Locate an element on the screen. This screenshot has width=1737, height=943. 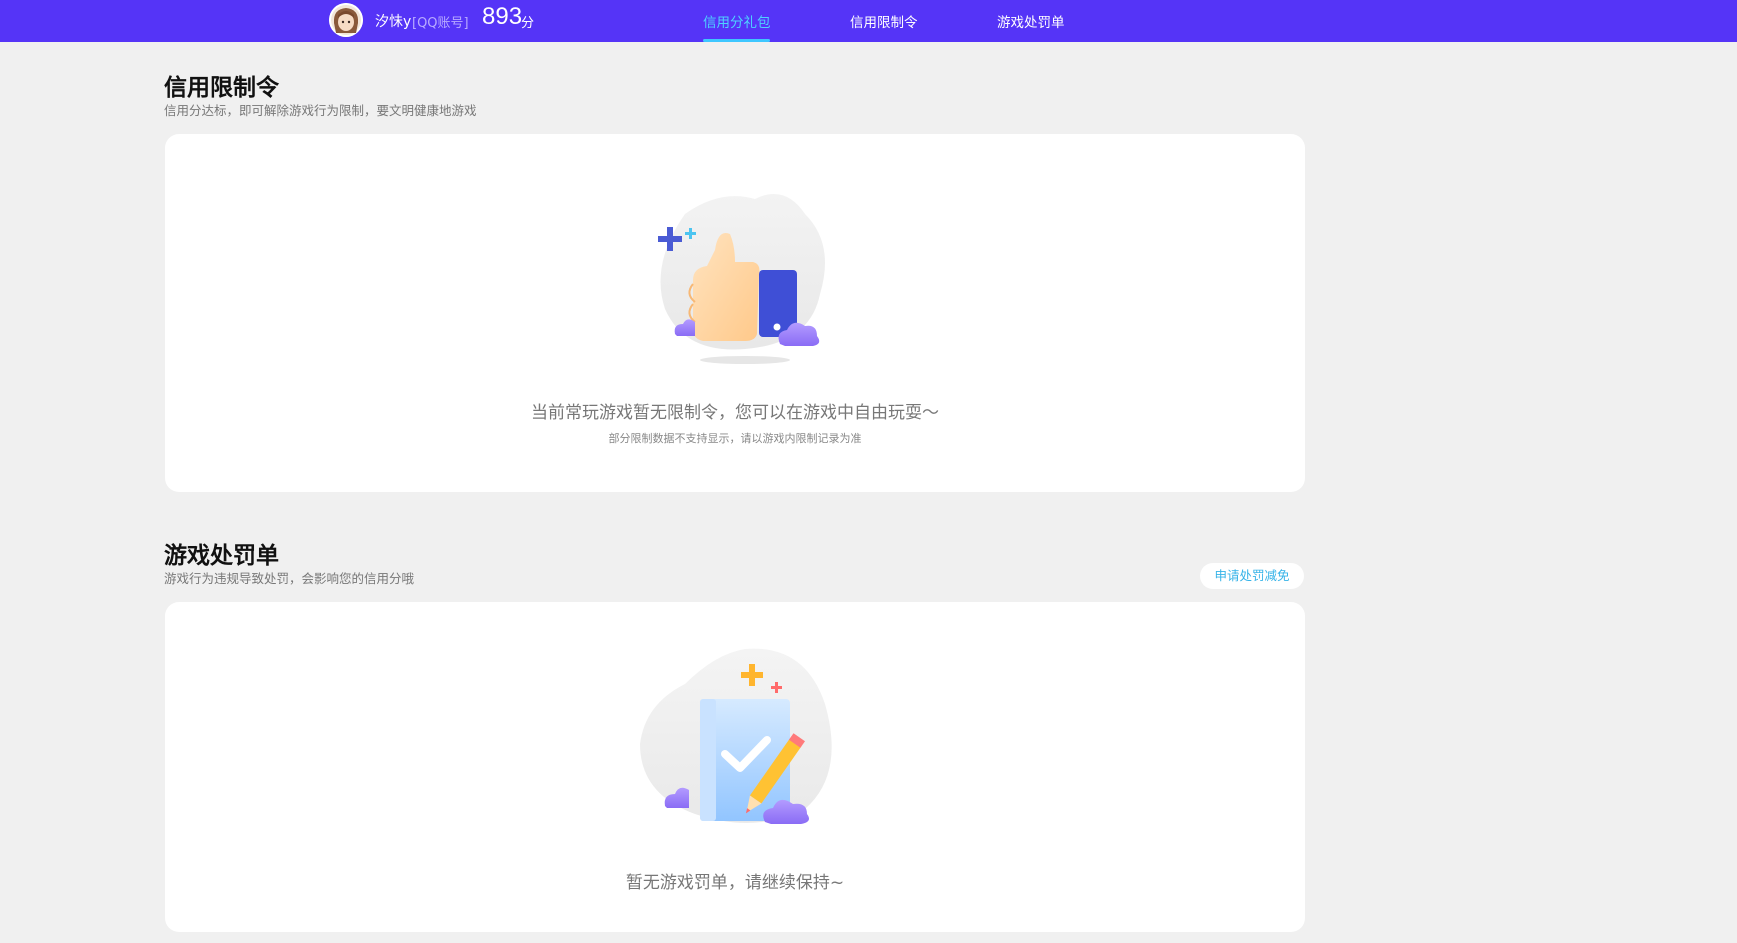
restriction-section-subtitle: 信用分达标，即可解除游戏行为限制，要文明健康地游戏 is located at coordinates (320, 110).